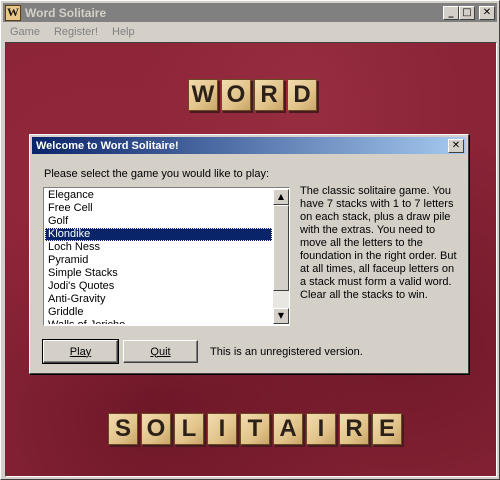  I want to click on dialog-close-button: ✕, so click(456, 145).